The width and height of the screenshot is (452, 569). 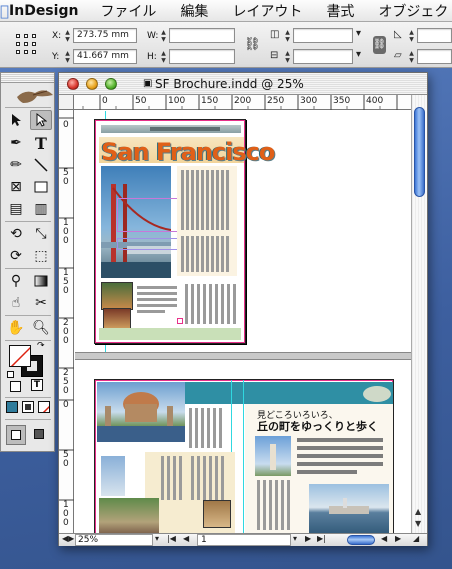 What do you see at coordinates (434, 56) in the screenshot?
I see `shear-field` at bounding box center [434, 56].